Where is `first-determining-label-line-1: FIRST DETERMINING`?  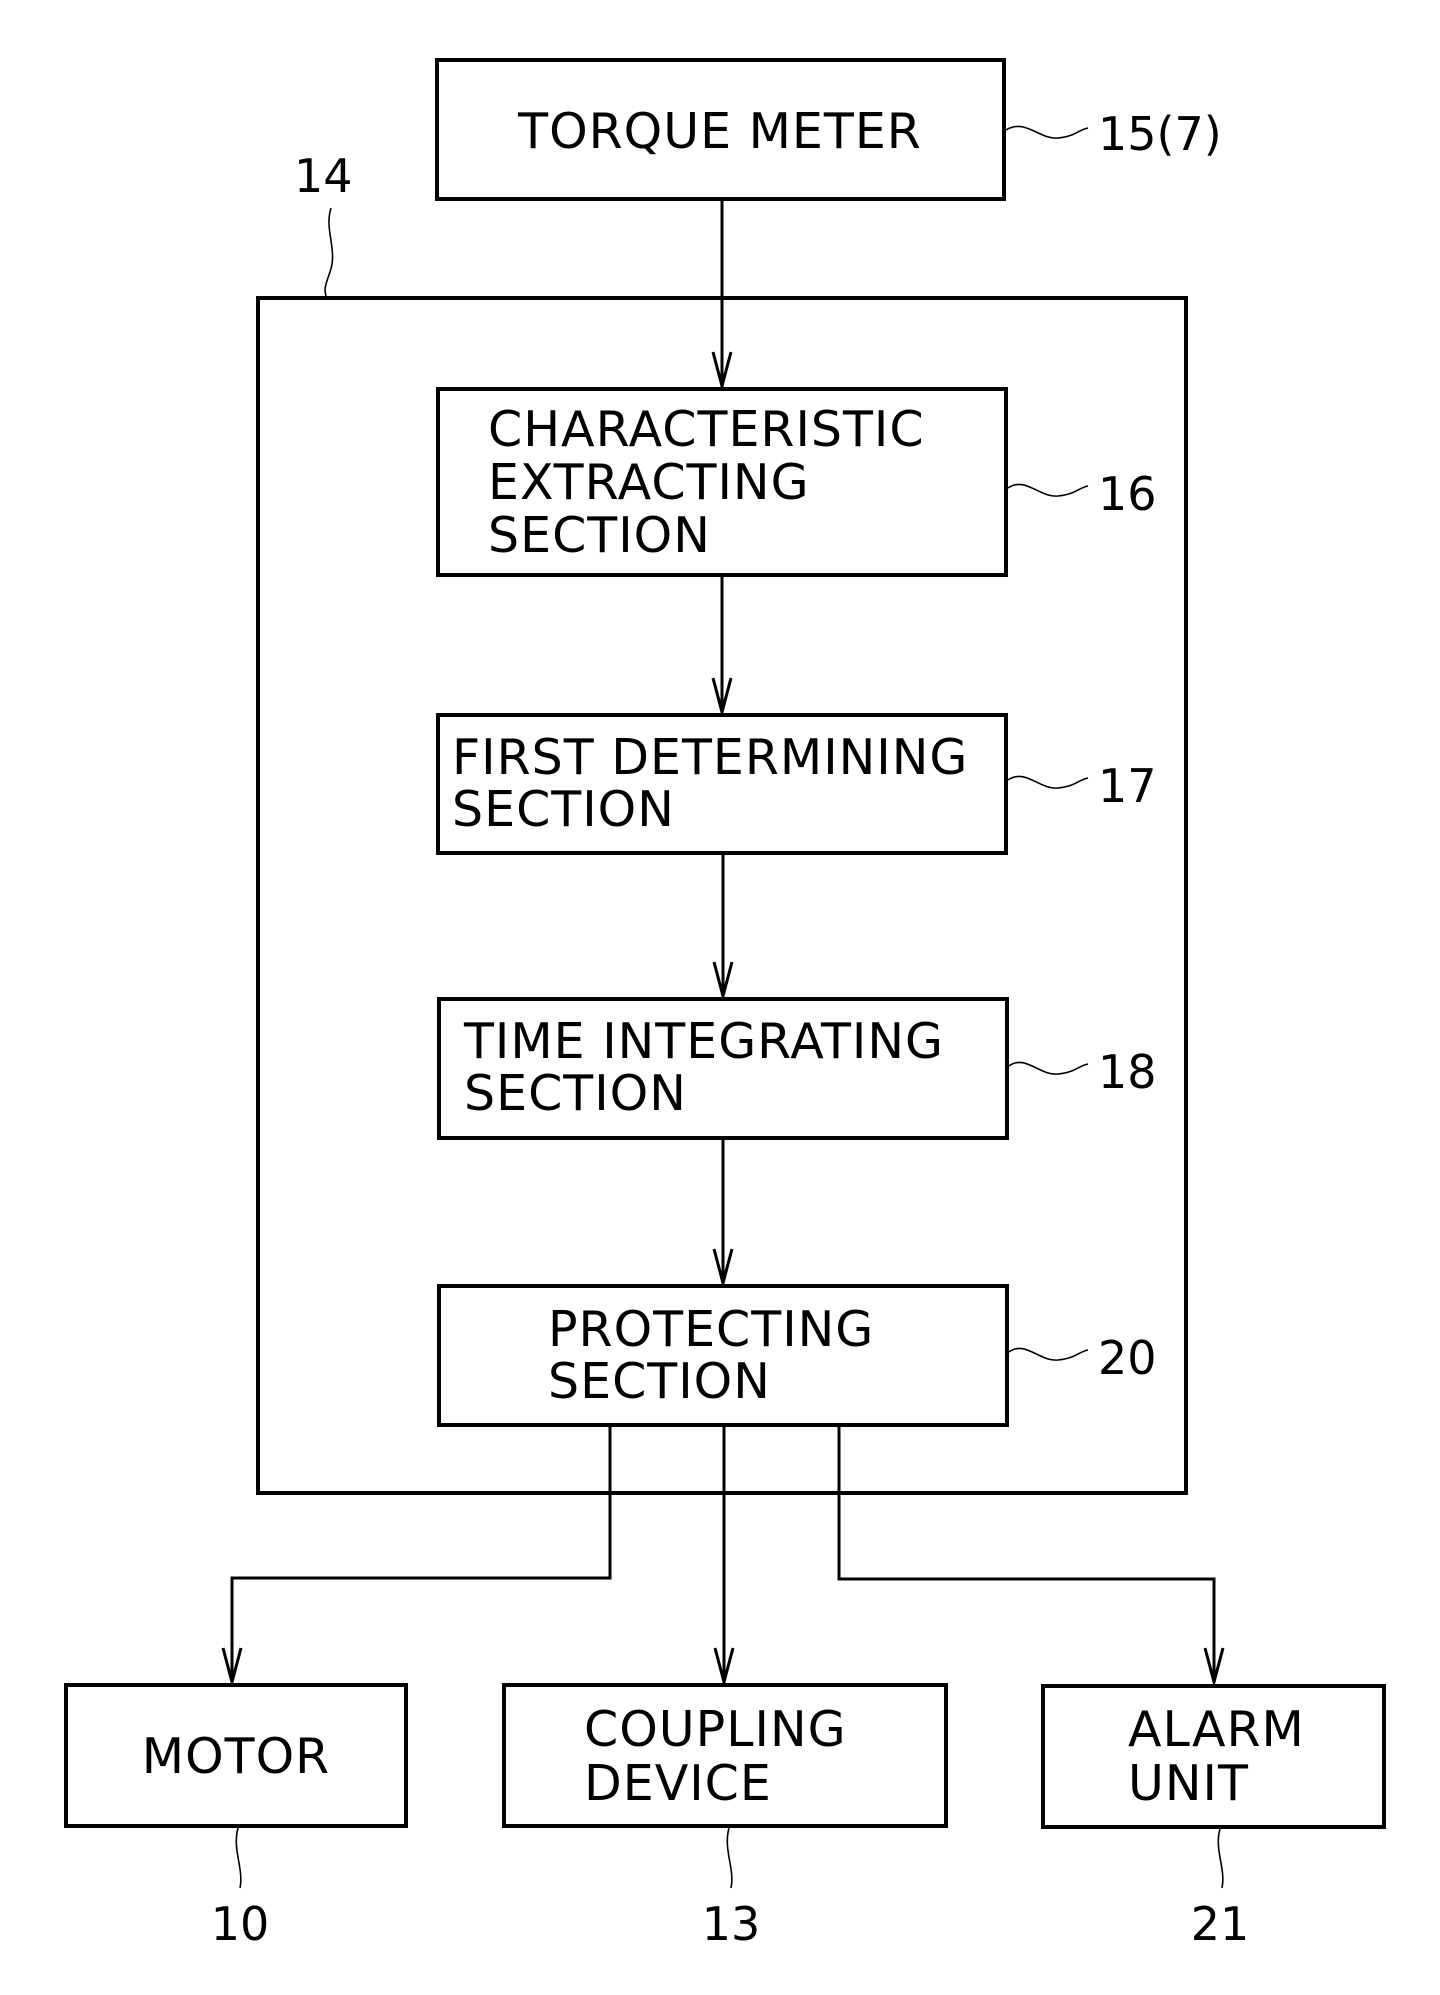
first-determining-label-line-1: FIRST DETERMINING is located at coordinates (710, 757).